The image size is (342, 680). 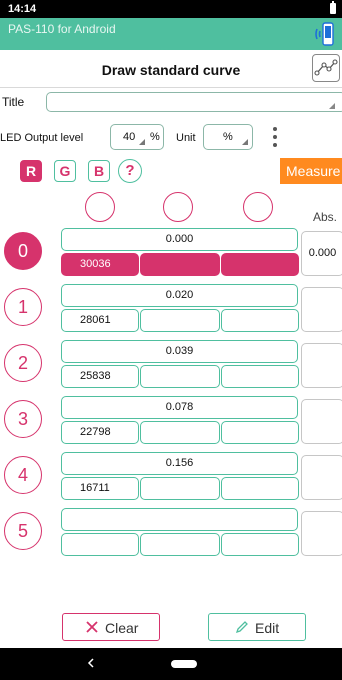 I want to click on led-output-input: 40 %, so click(x=137, y=137).